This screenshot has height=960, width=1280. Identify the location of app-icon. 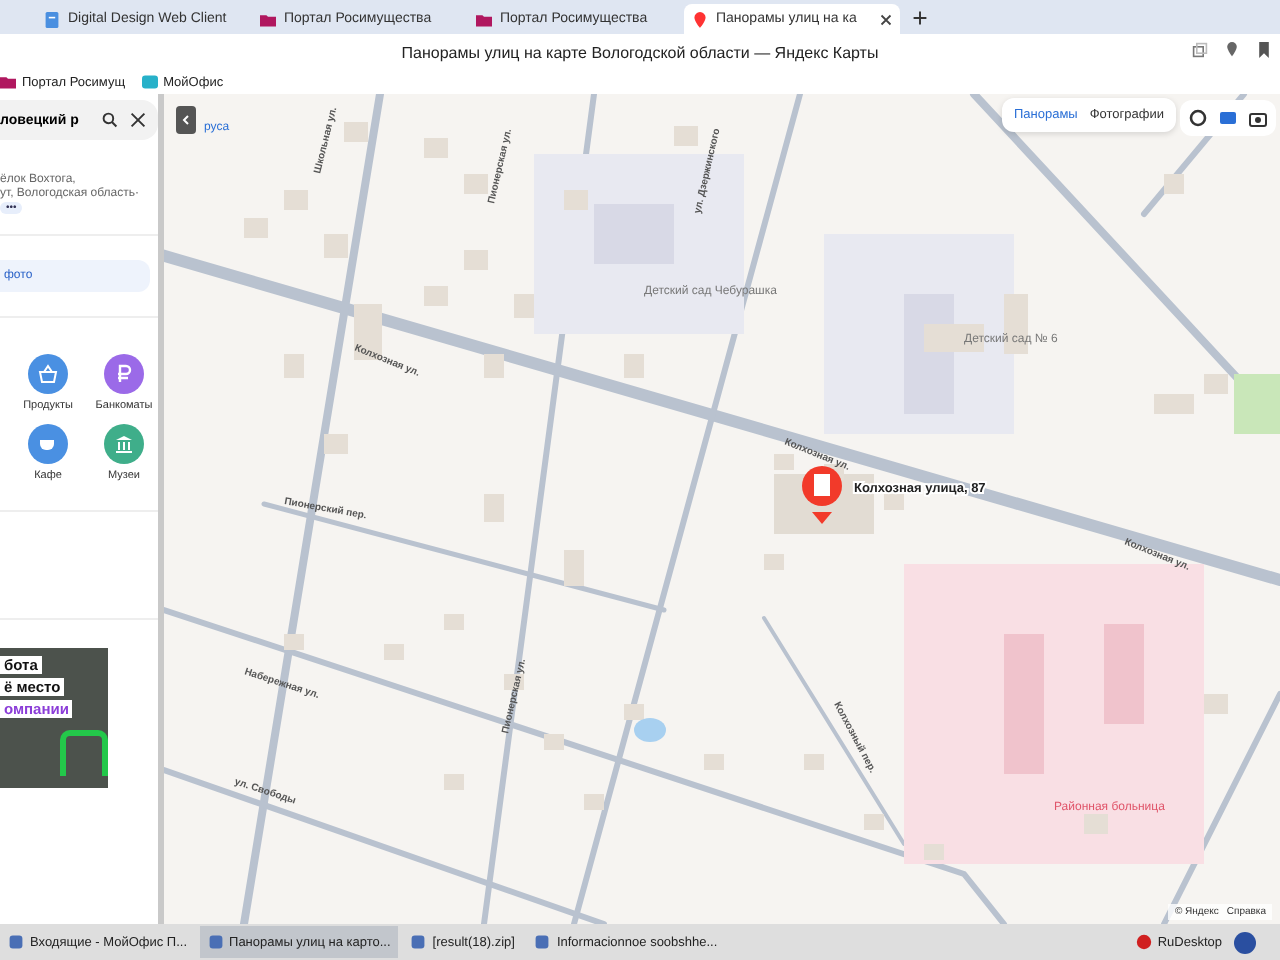
(1143, 942).